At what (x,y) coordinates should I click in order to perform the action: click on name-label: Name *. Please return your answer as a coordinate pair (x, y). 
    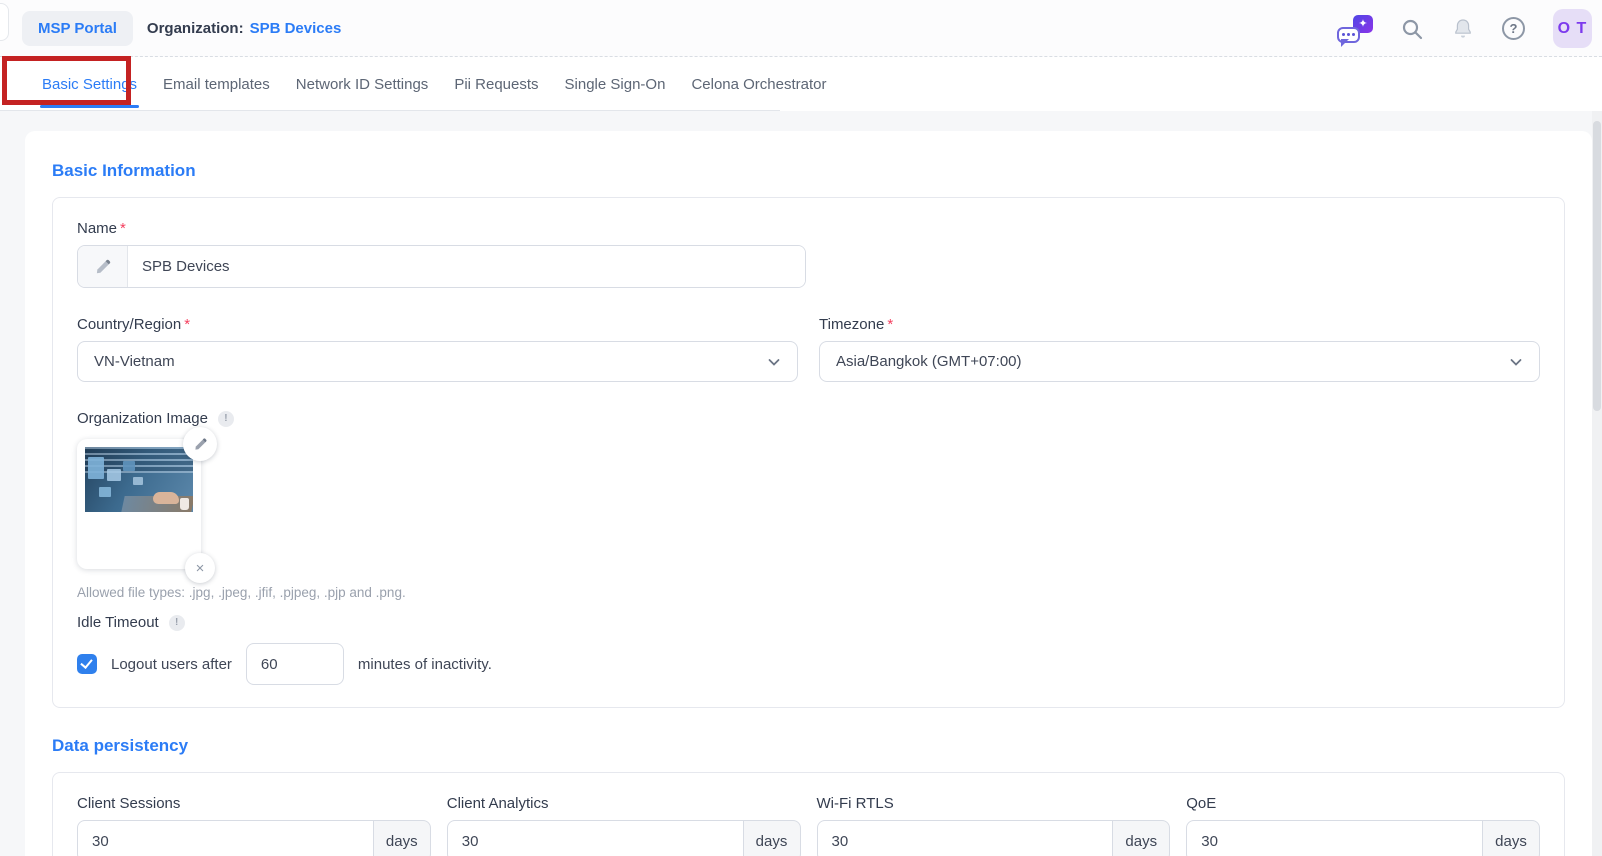
    Looking at the image, I should click on (101, 228).